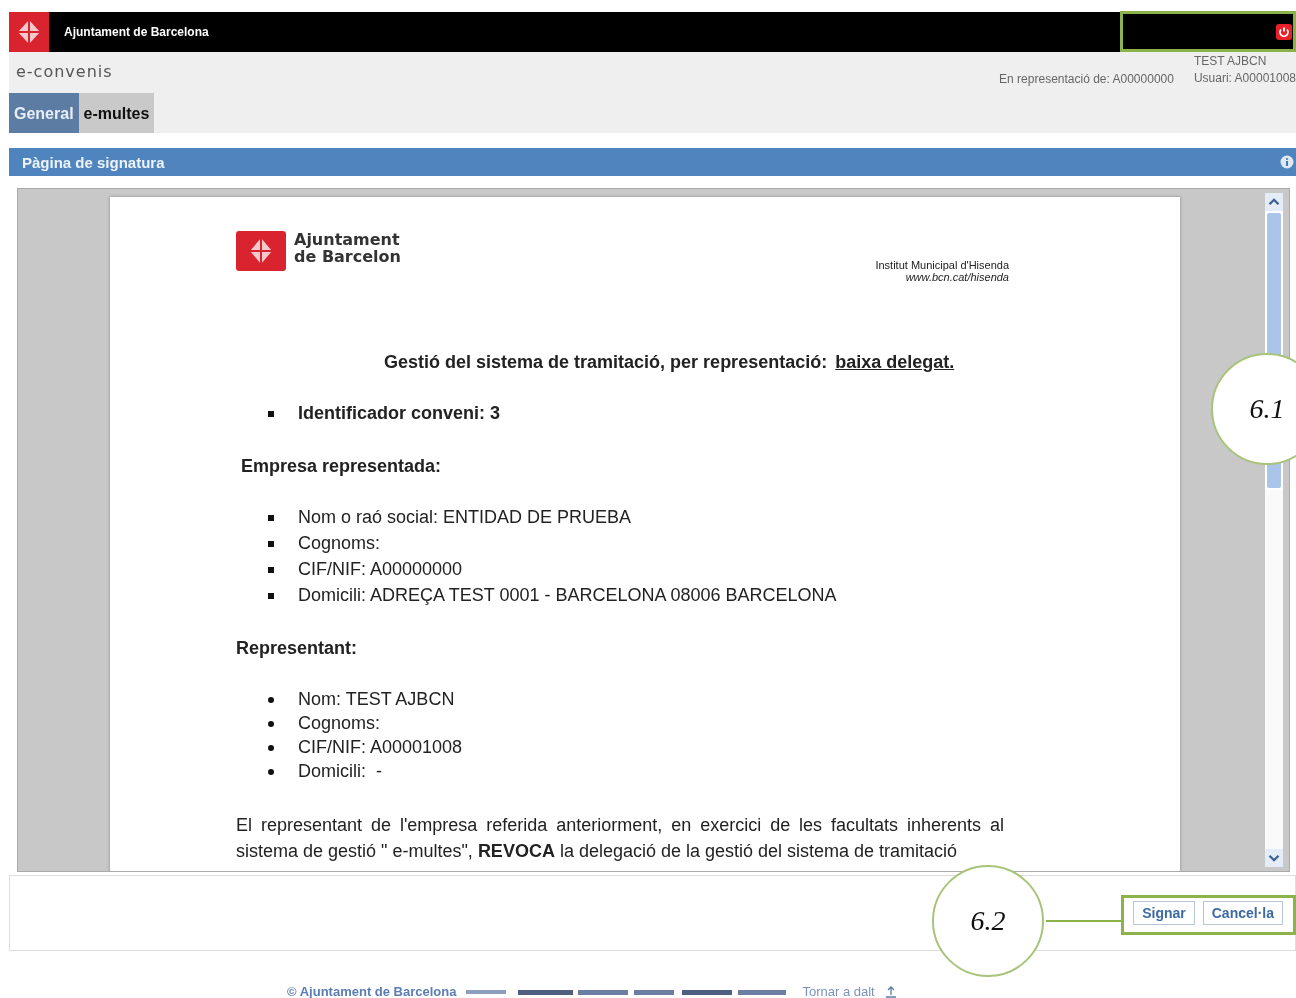 This screenshot has width=1296, height=998. Describe the element at coordinates (347, 256) in the screenshot. I see `logo-text: de Barcelon` at that location.